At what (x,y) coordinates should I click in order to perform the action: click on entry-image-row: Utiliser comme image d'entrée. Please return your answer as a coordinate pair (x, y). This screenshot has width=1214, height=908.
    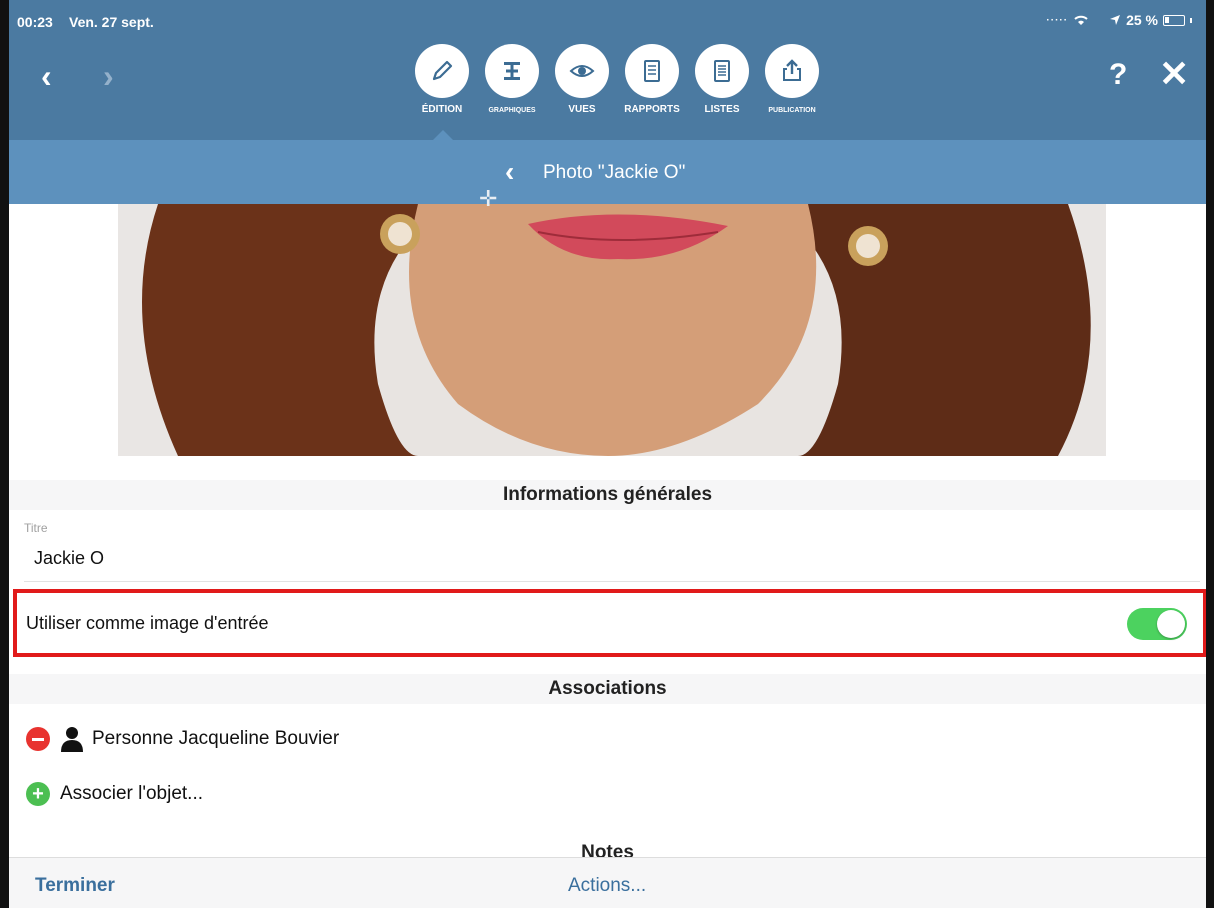
    Looking at the image, I should click on (610, 623).